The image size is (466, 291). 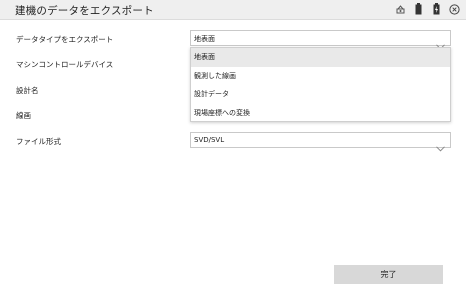 What do you see at coordinates (436, 9) in the screenshot?
I see `battery-charging-icon` at bounding box center [436, 9].